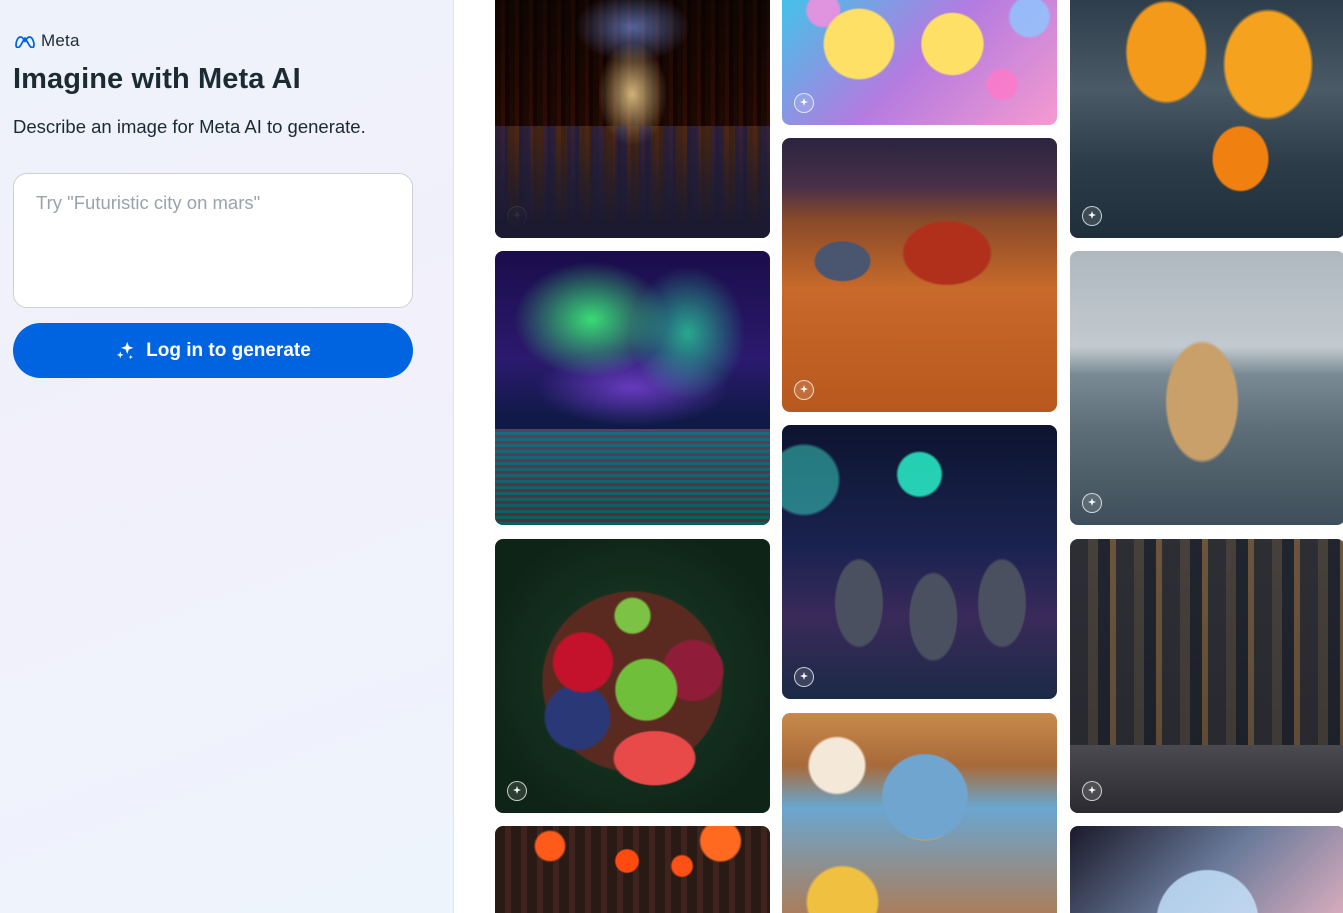 This screenshot has height=913, width=1343. I want to click on sparkle-icon, so click(125, 350).